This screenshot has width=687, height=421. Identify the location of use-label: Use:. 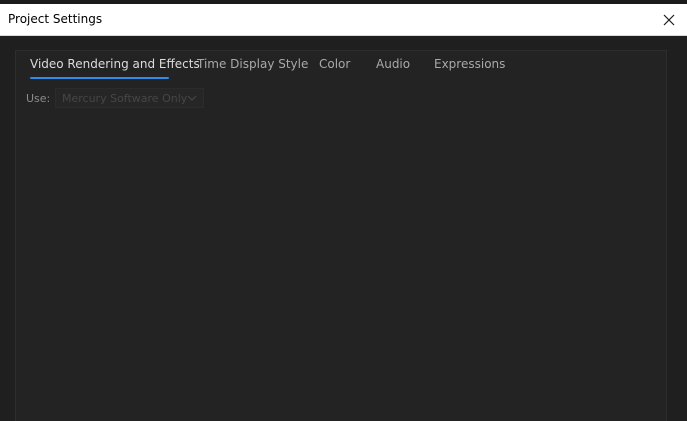
(38, 98).